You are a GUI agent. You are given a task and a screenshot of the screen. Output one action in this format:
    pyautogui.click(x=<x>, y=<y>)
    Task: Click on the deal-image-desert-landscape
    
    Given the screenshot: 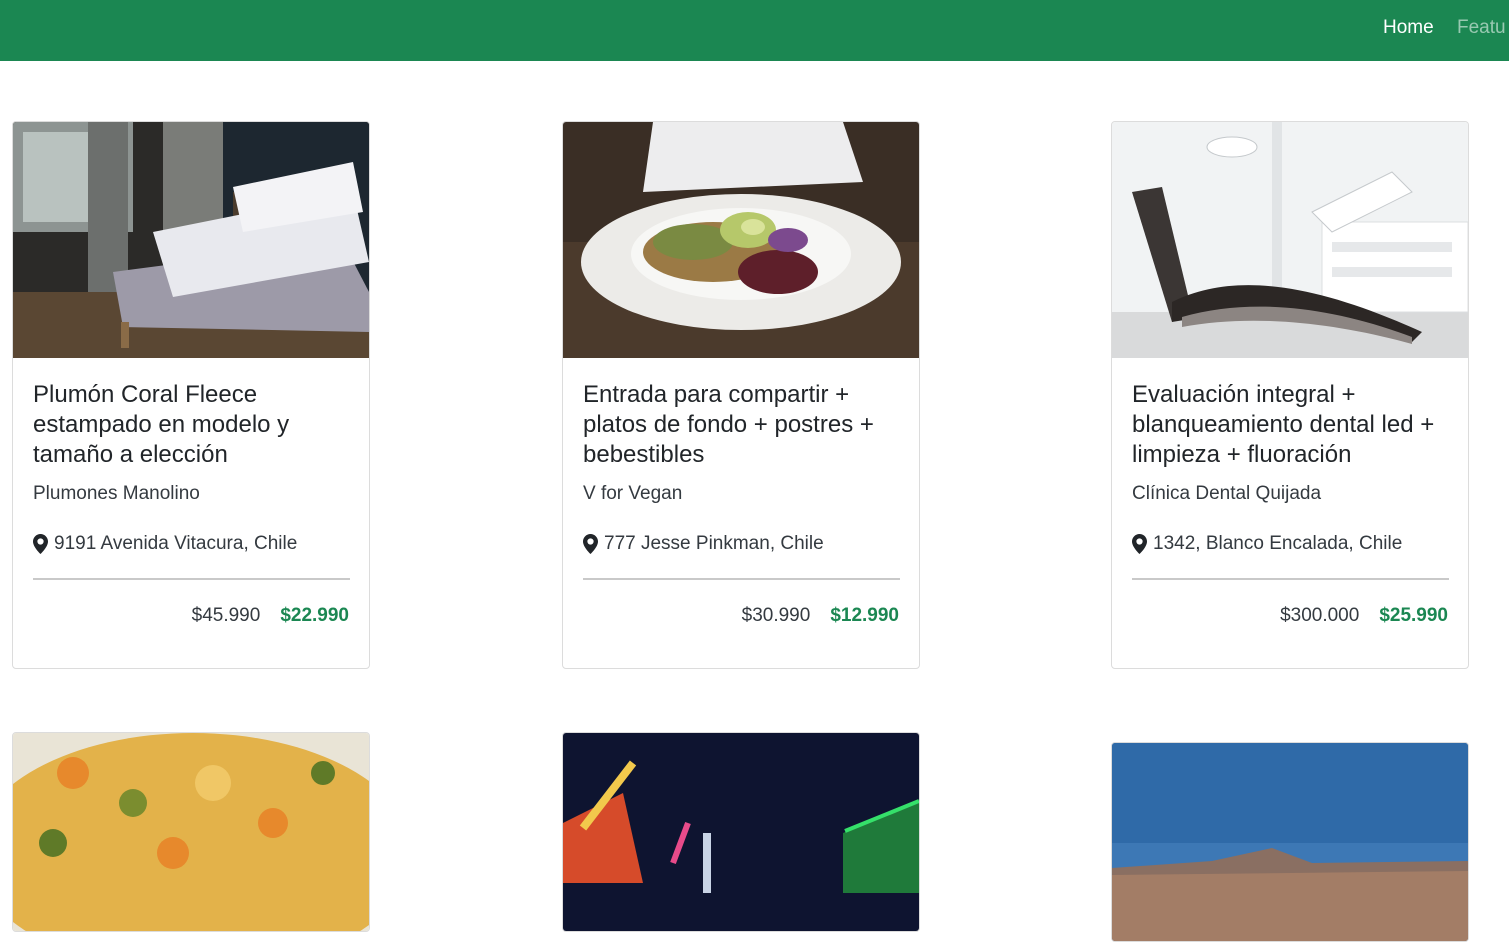 What is the action you would take?
    pyautogui.click(x=1290, y=842)
    